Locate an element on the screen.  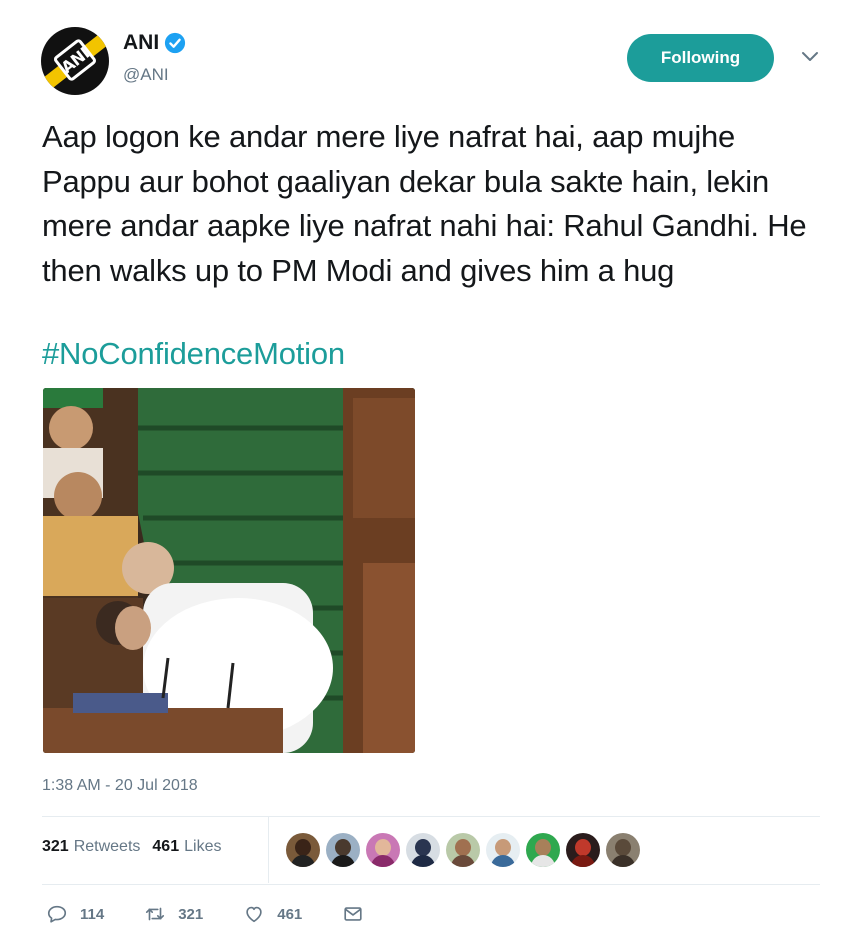
divider-top is located at coordinates (431, 816).